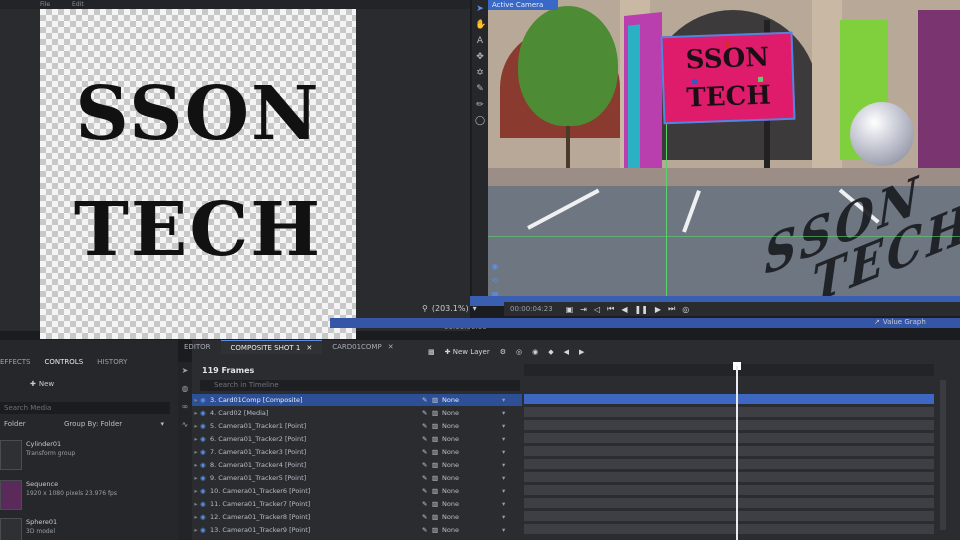 The image size is (960, 540). I want to click on brush-tool-icon: ✏, so click(480, 105).